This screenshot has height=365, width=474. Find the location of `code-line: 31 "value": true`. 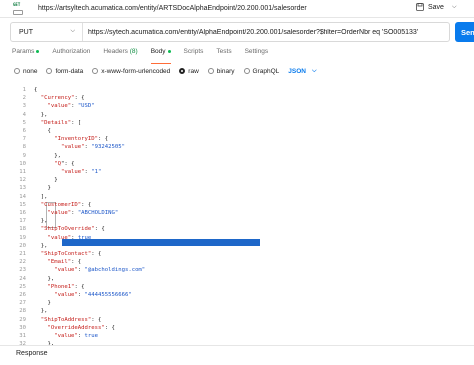

code-line: 31 "value": true is located at coordinates (237, 336).